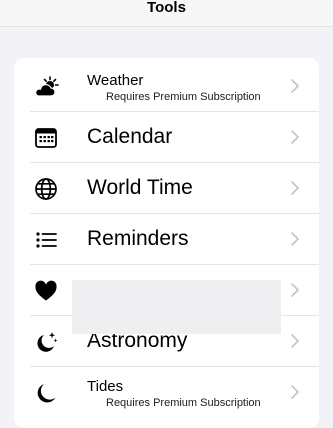 The width and height of the screenshot is (333, 428). I want to click on item-label: World Time, so click(140, 187).